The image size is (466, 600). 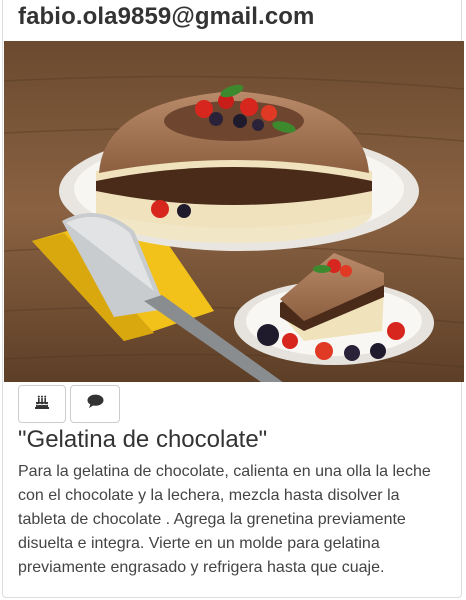 I want to click on birthday-cake-icon, so click(x=42, y=404).